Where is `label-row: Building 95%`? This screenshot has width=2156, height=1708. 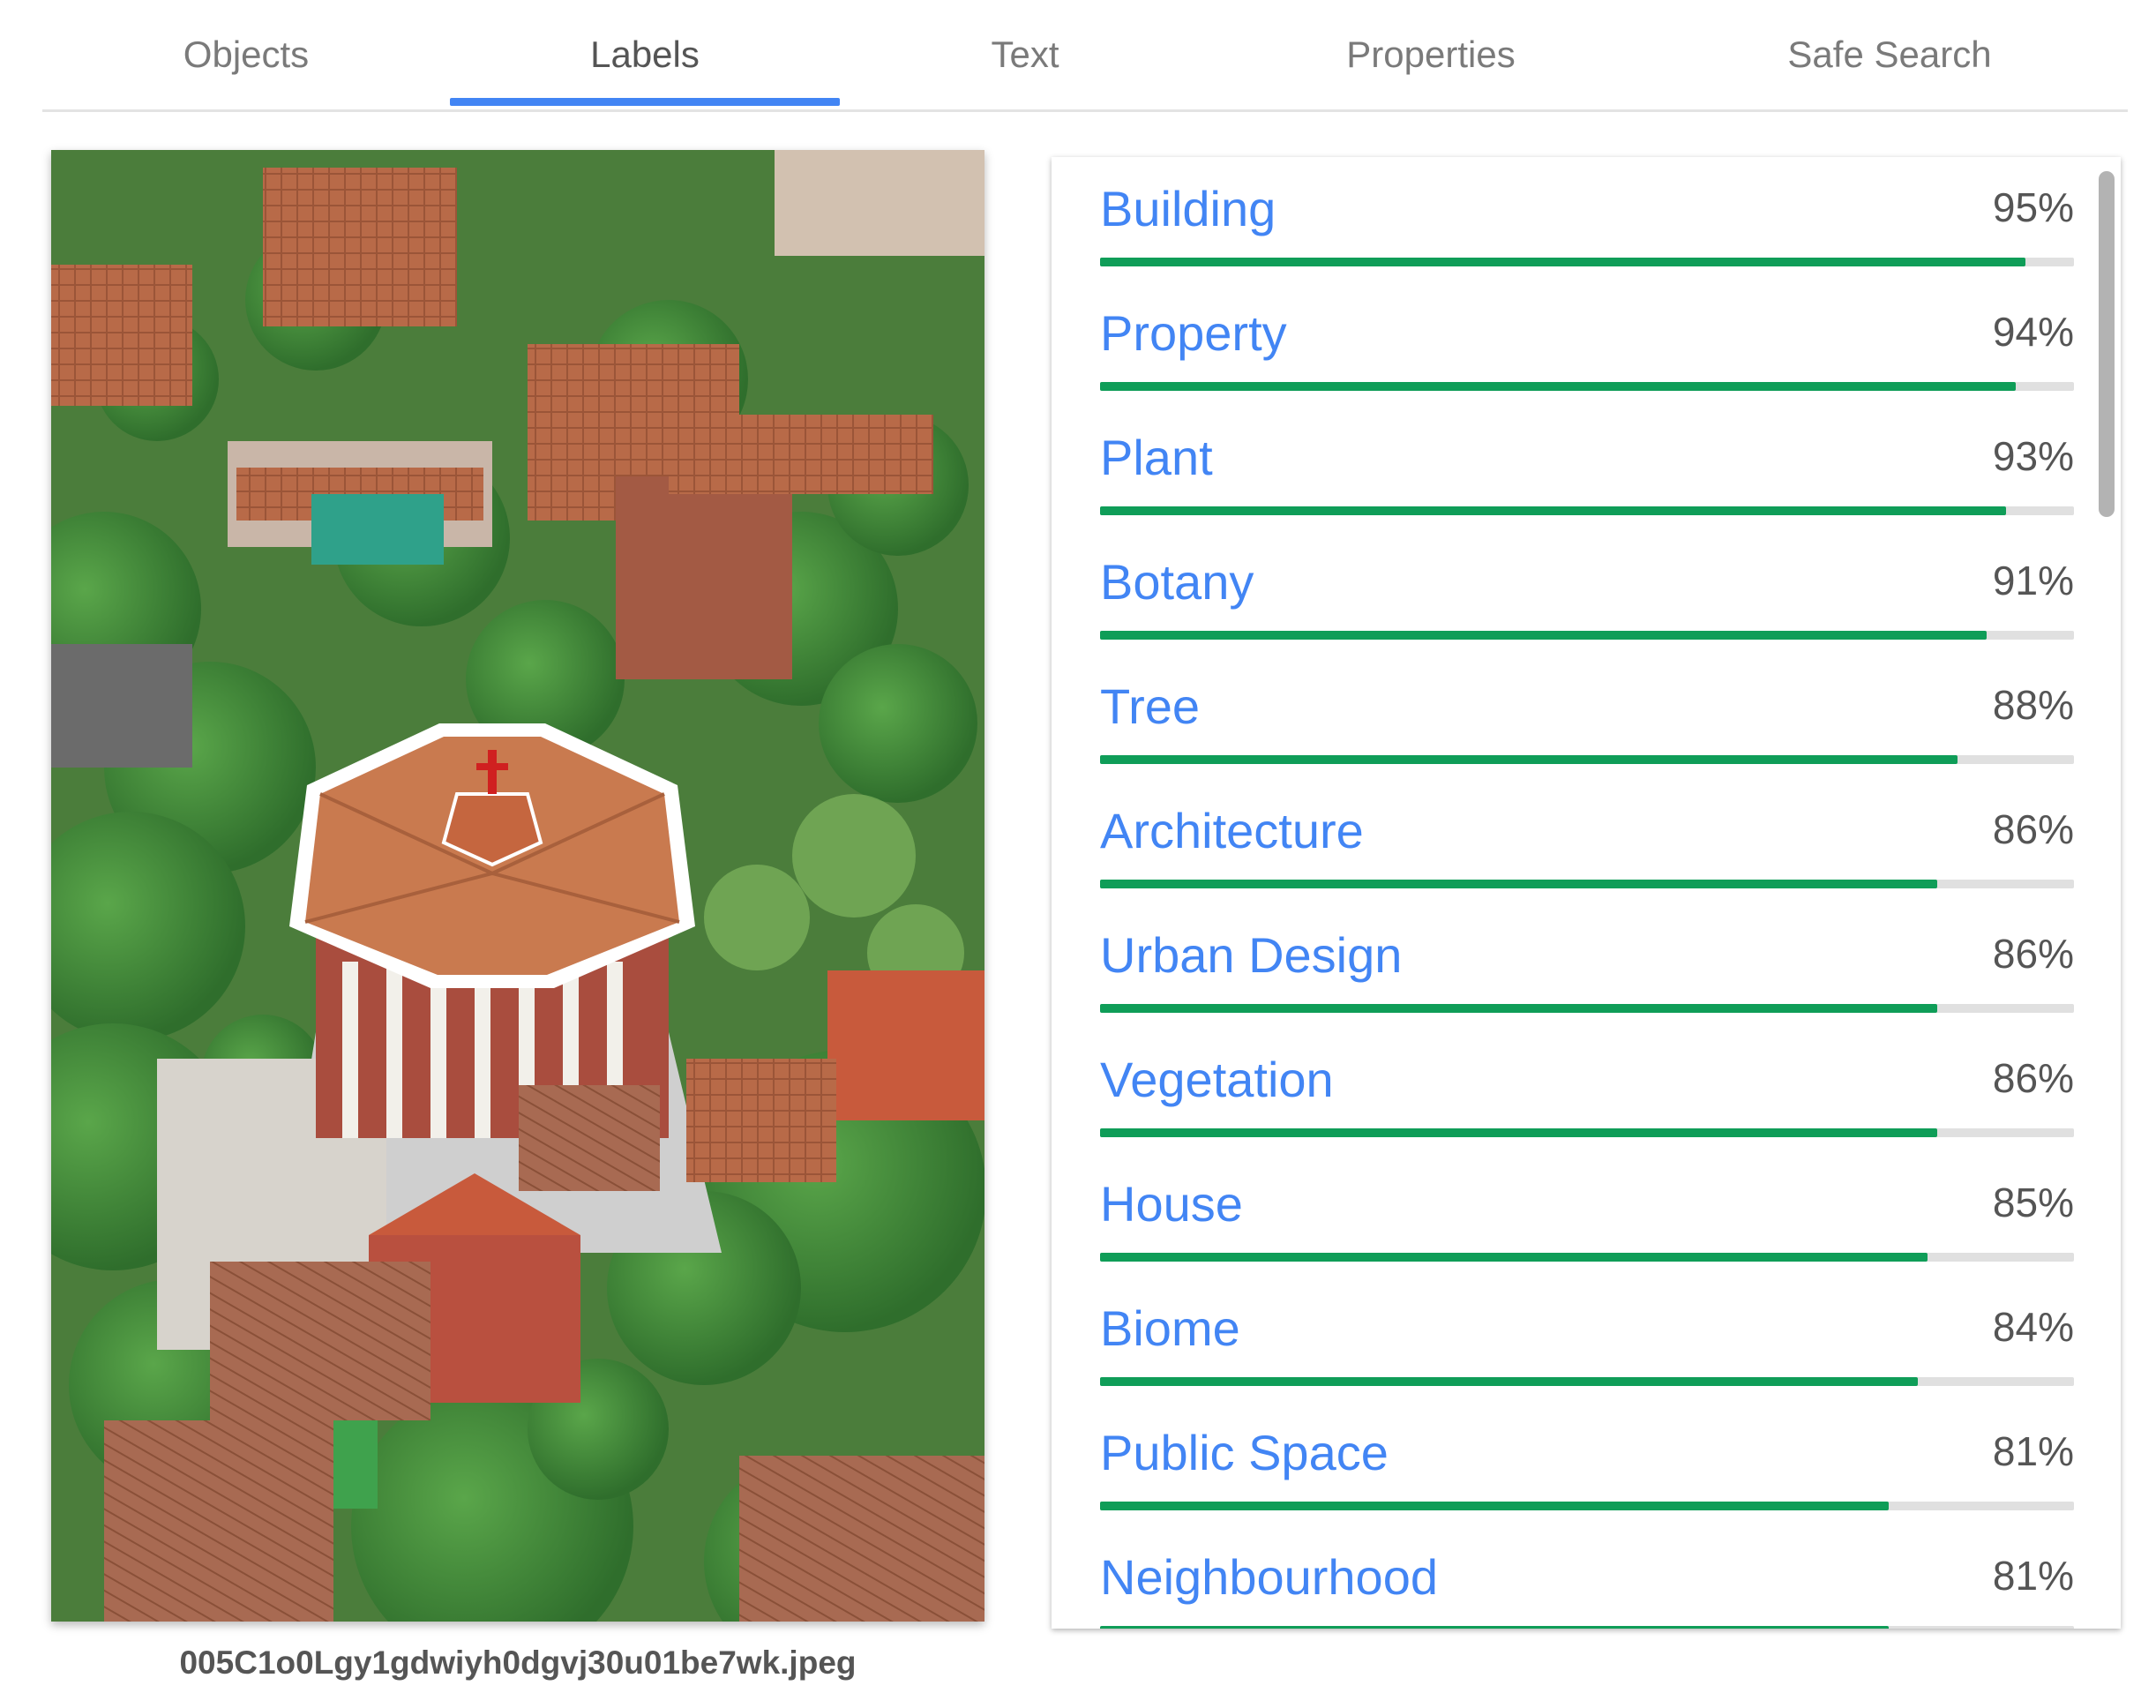
label-row: Building 95% is located at coordinates (1587, 235).